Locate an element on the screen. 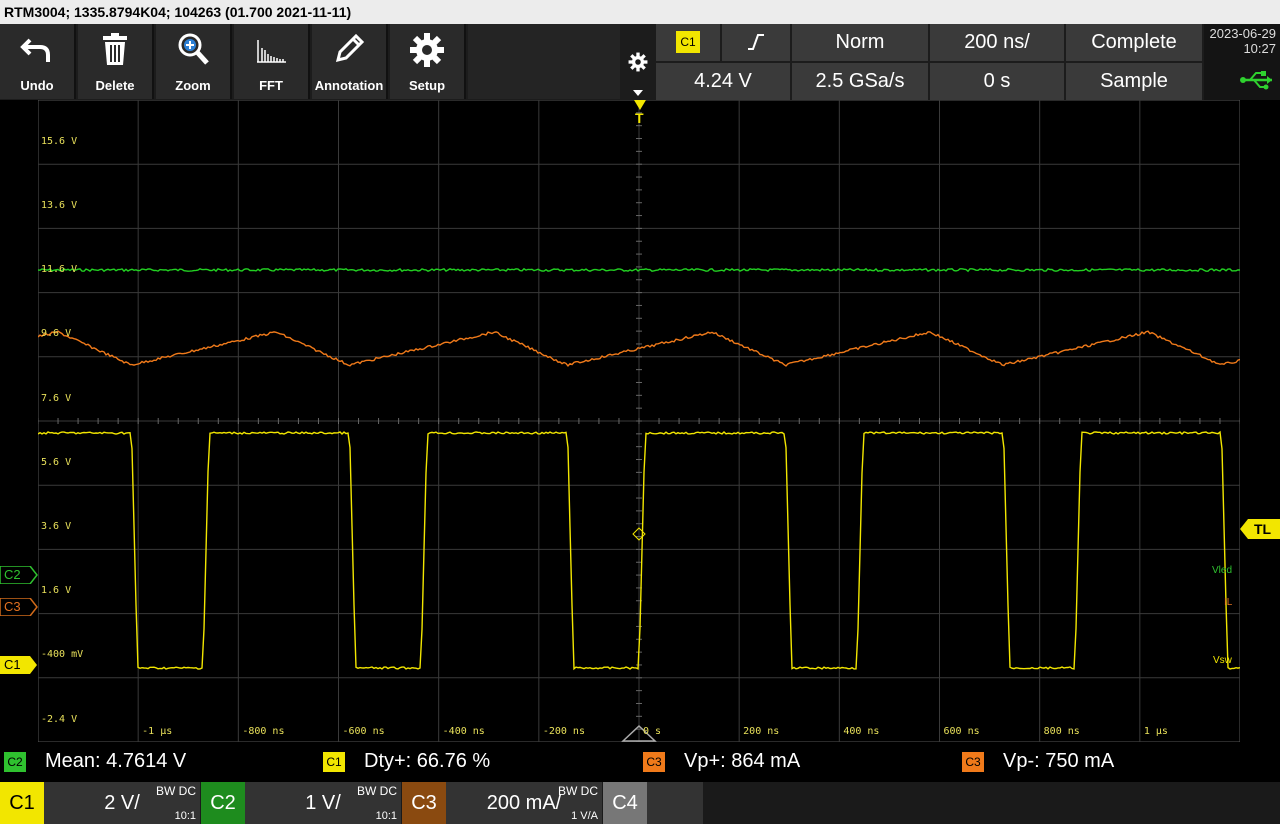 Image resolution: width=1280 pixels, height=824 pixels. c1-signal-label: Vsw is located at coordinates (1222, 660).